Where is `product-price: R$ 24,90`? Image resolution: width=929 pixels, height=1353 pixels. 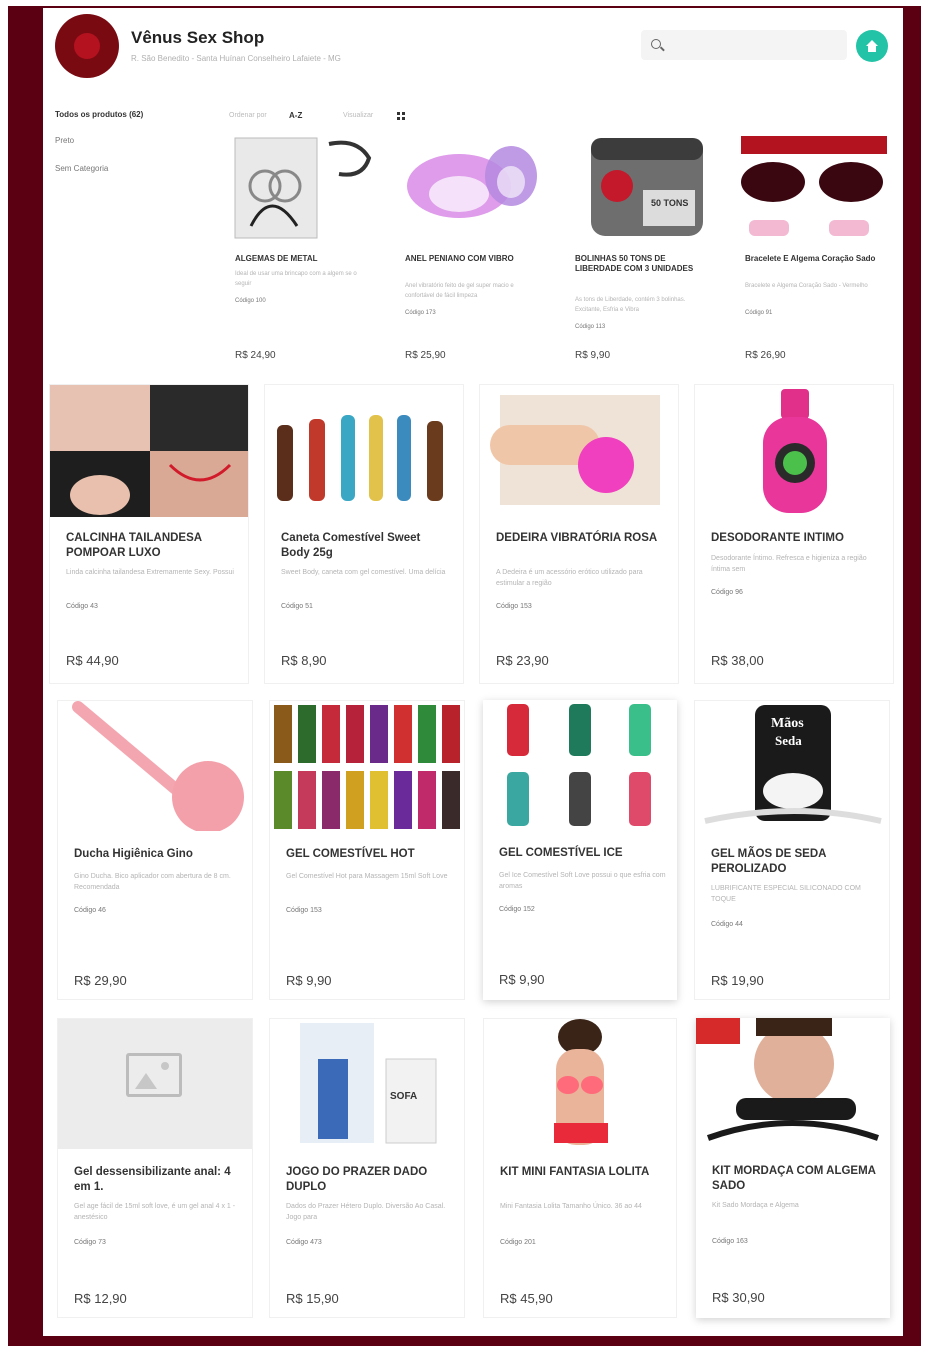
product-price: R$ 24,90 is located at coordinates (255, 355).